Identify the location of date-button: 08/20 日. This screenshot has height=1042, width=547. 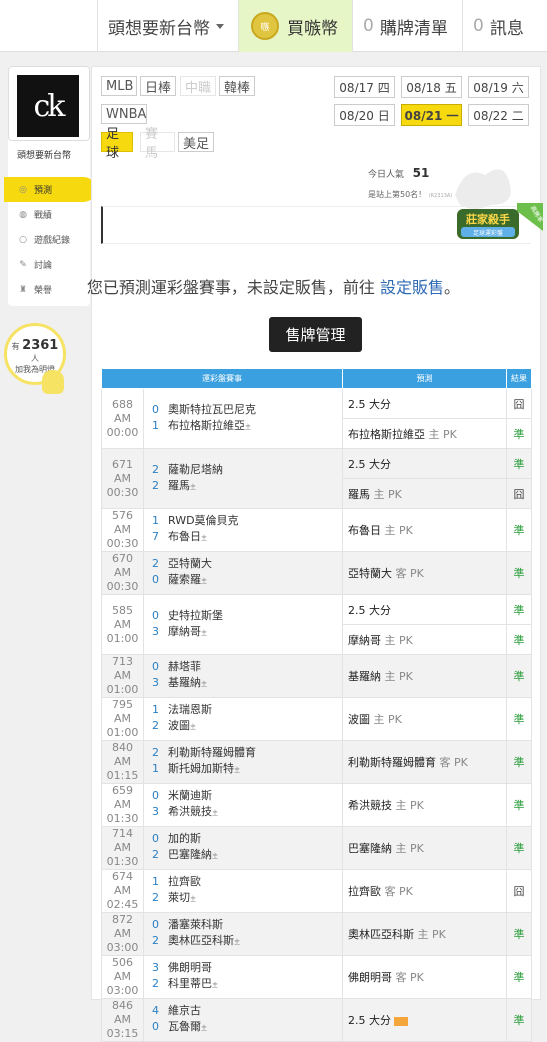
(364, 115).